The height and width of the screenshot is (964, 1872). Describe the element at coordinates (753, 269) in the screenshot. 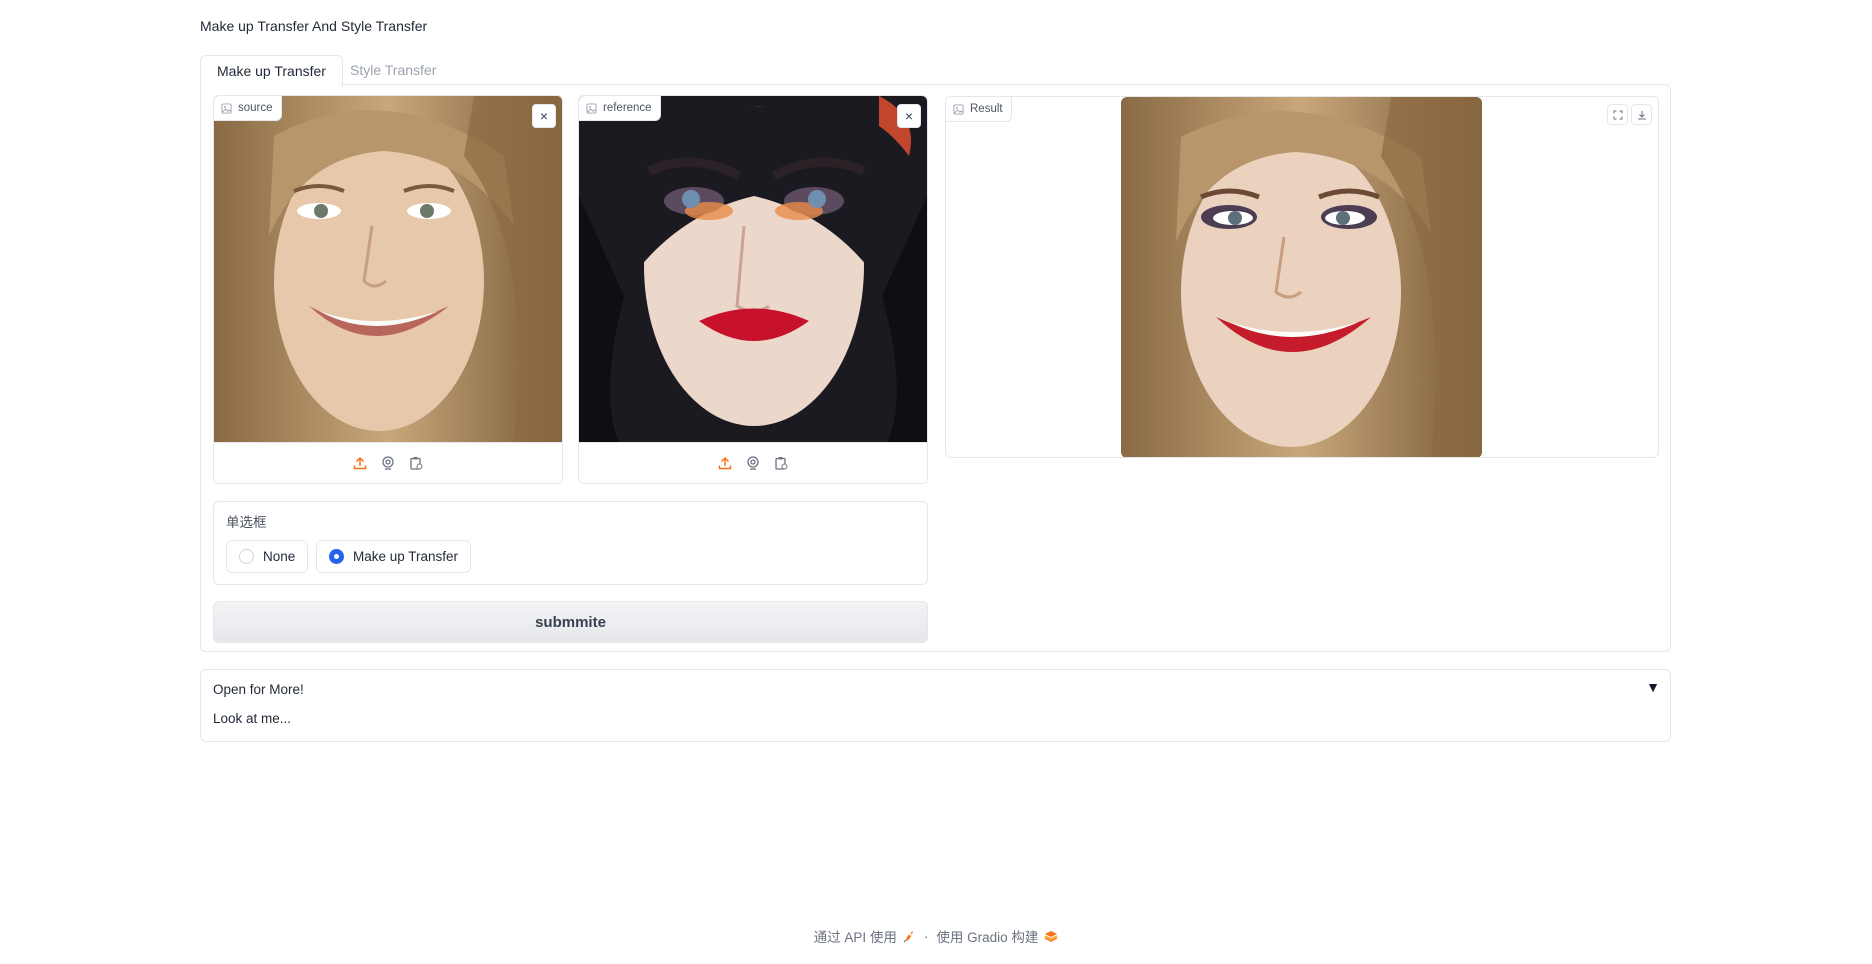

I see `reference-photo` at that location.